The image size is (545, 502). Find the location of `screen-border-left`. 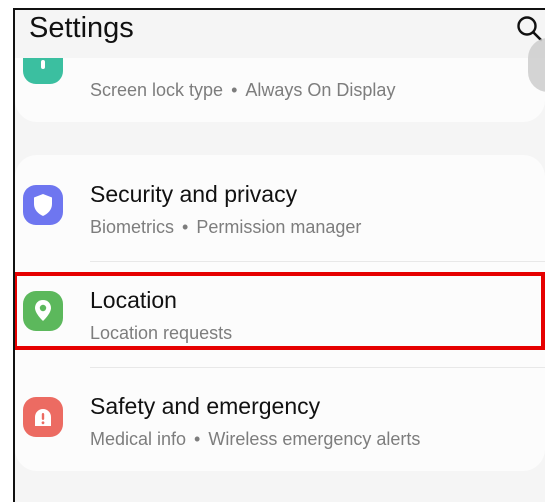

screen-border-left is located at coordinates (14, 255).